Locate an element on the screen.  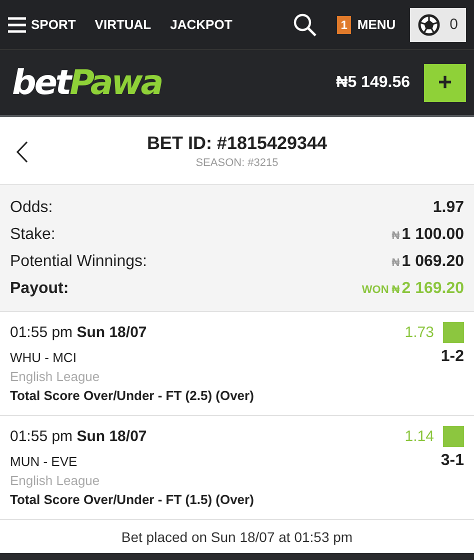
back-icon is located at coordinates (22, 152).